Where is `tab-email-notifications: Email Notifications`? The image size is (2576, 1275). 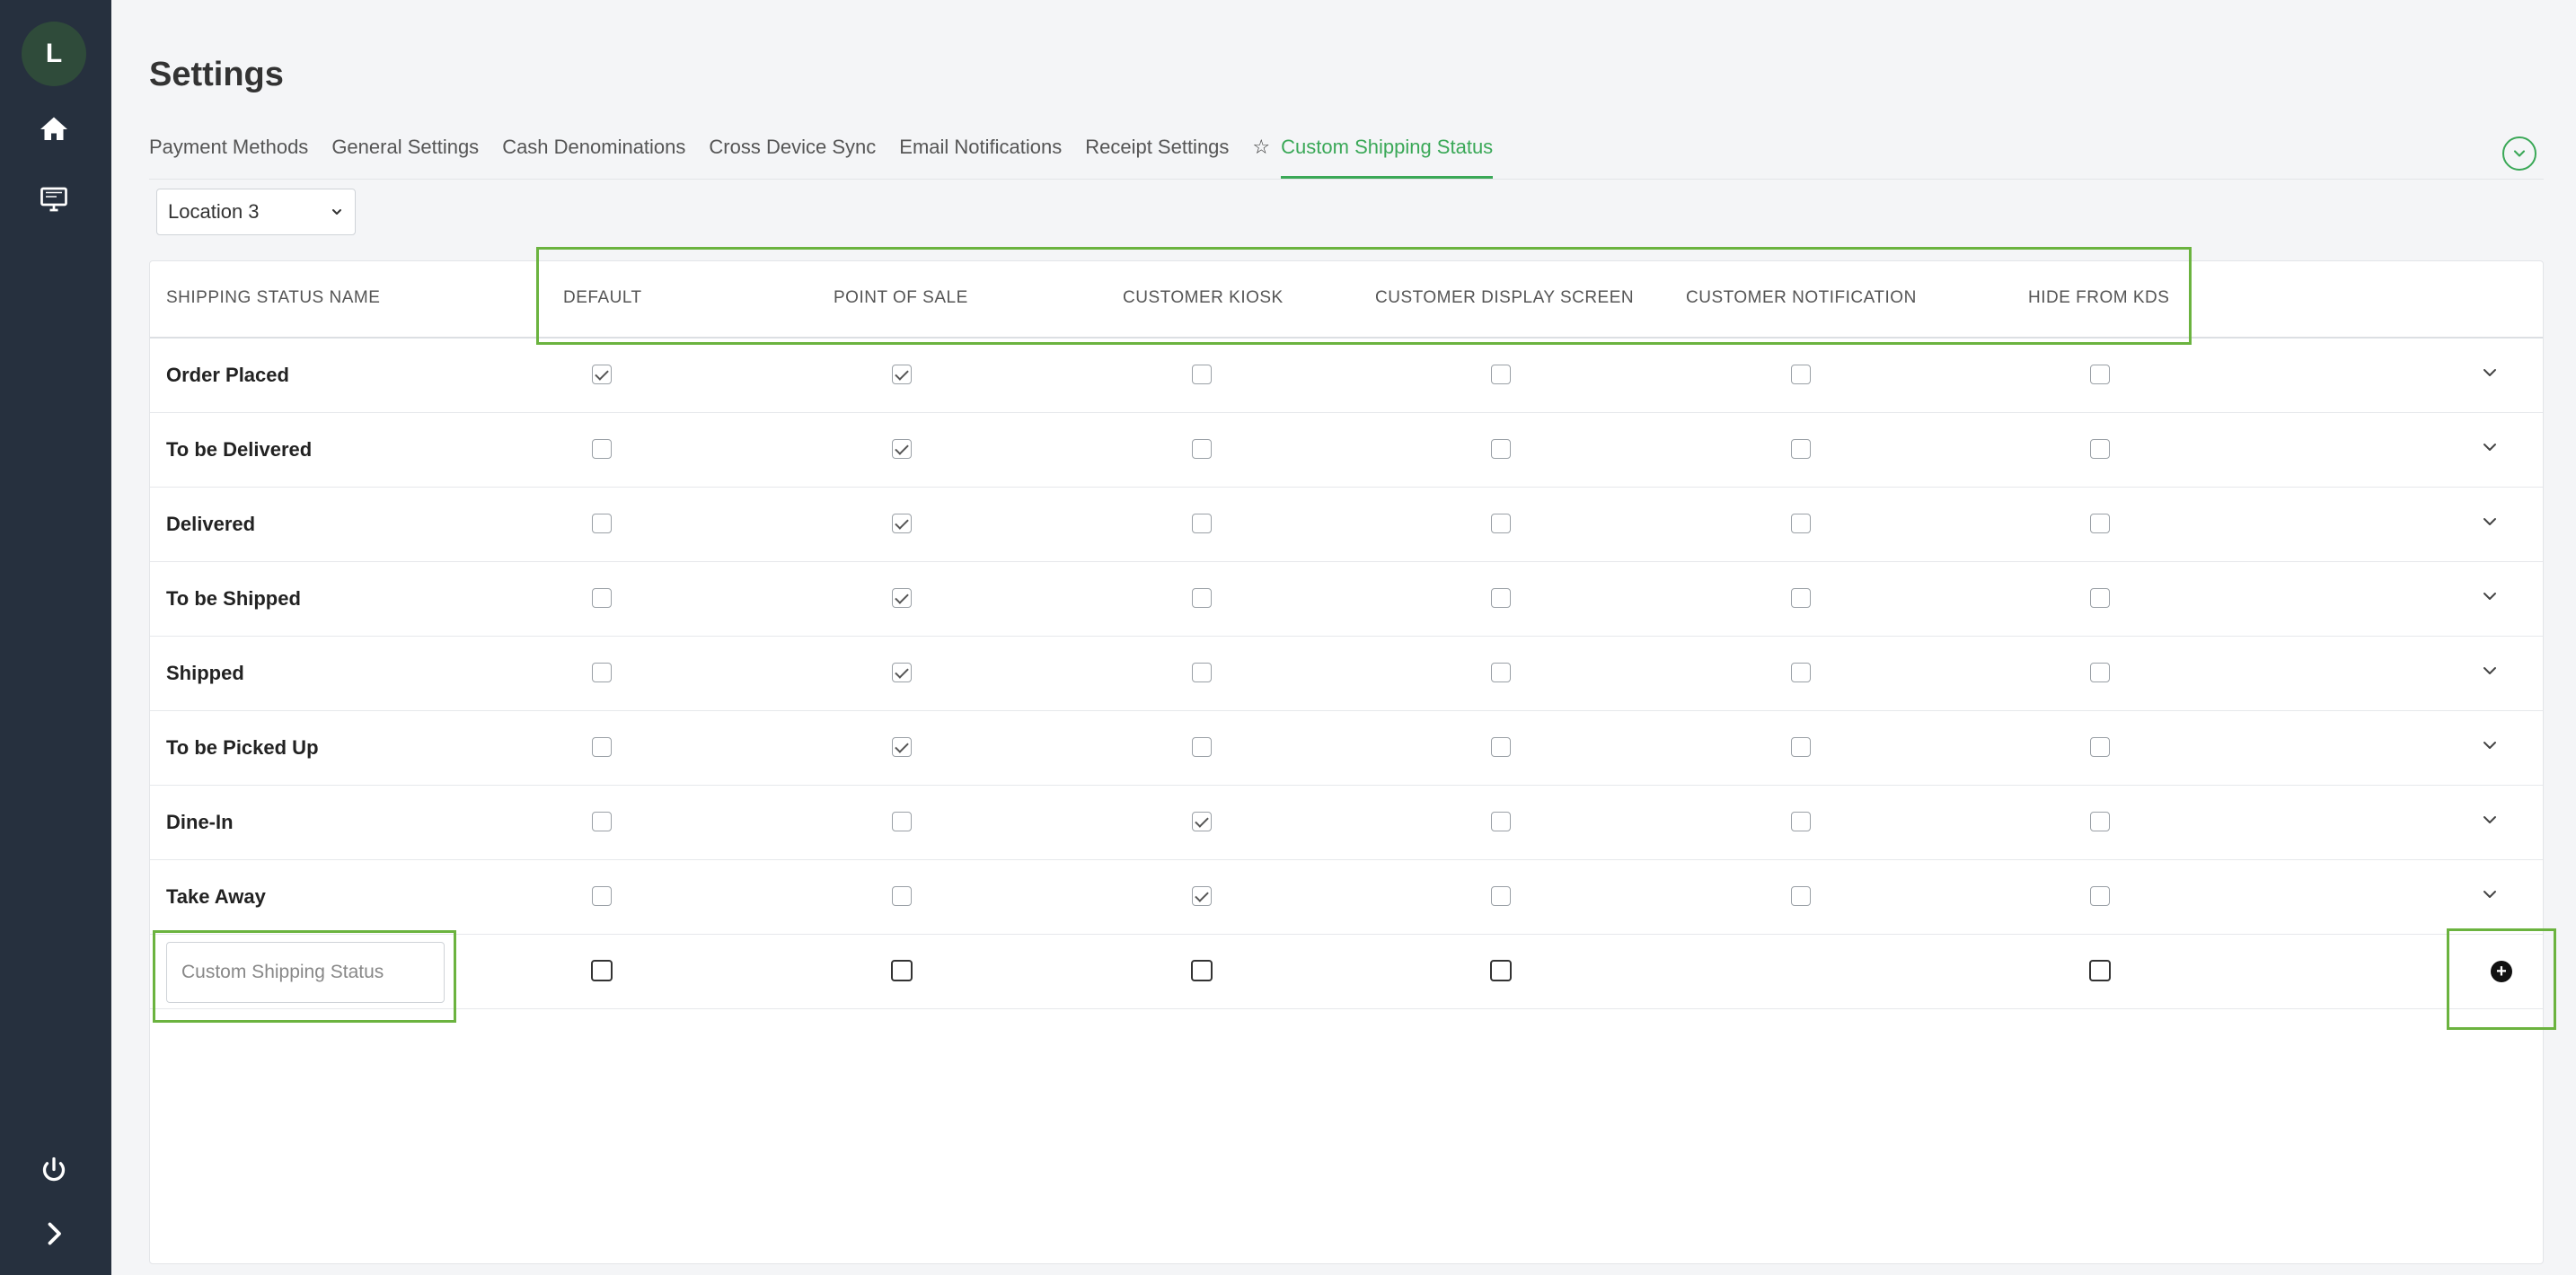
tab-email-notifications: Email Notifications is located at coordinates (980, 155).